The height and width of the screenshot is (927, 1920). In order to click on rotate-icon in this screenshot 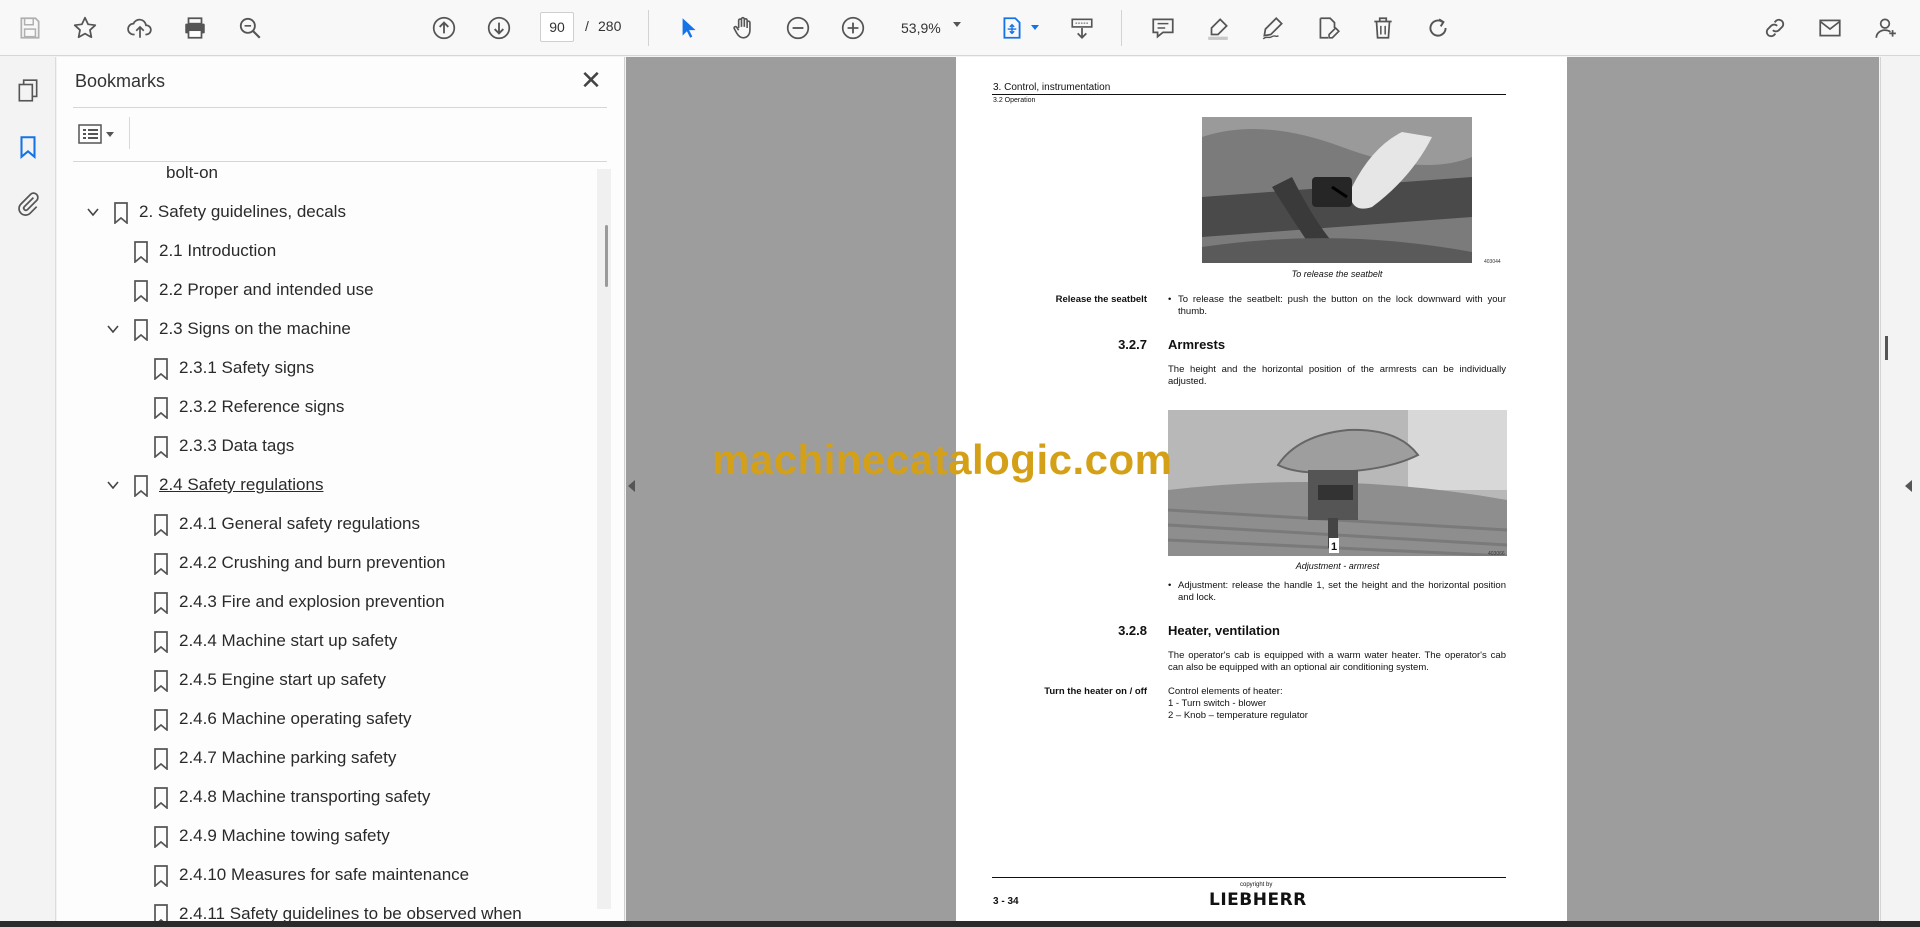, I will do `click(1438, 28)`.